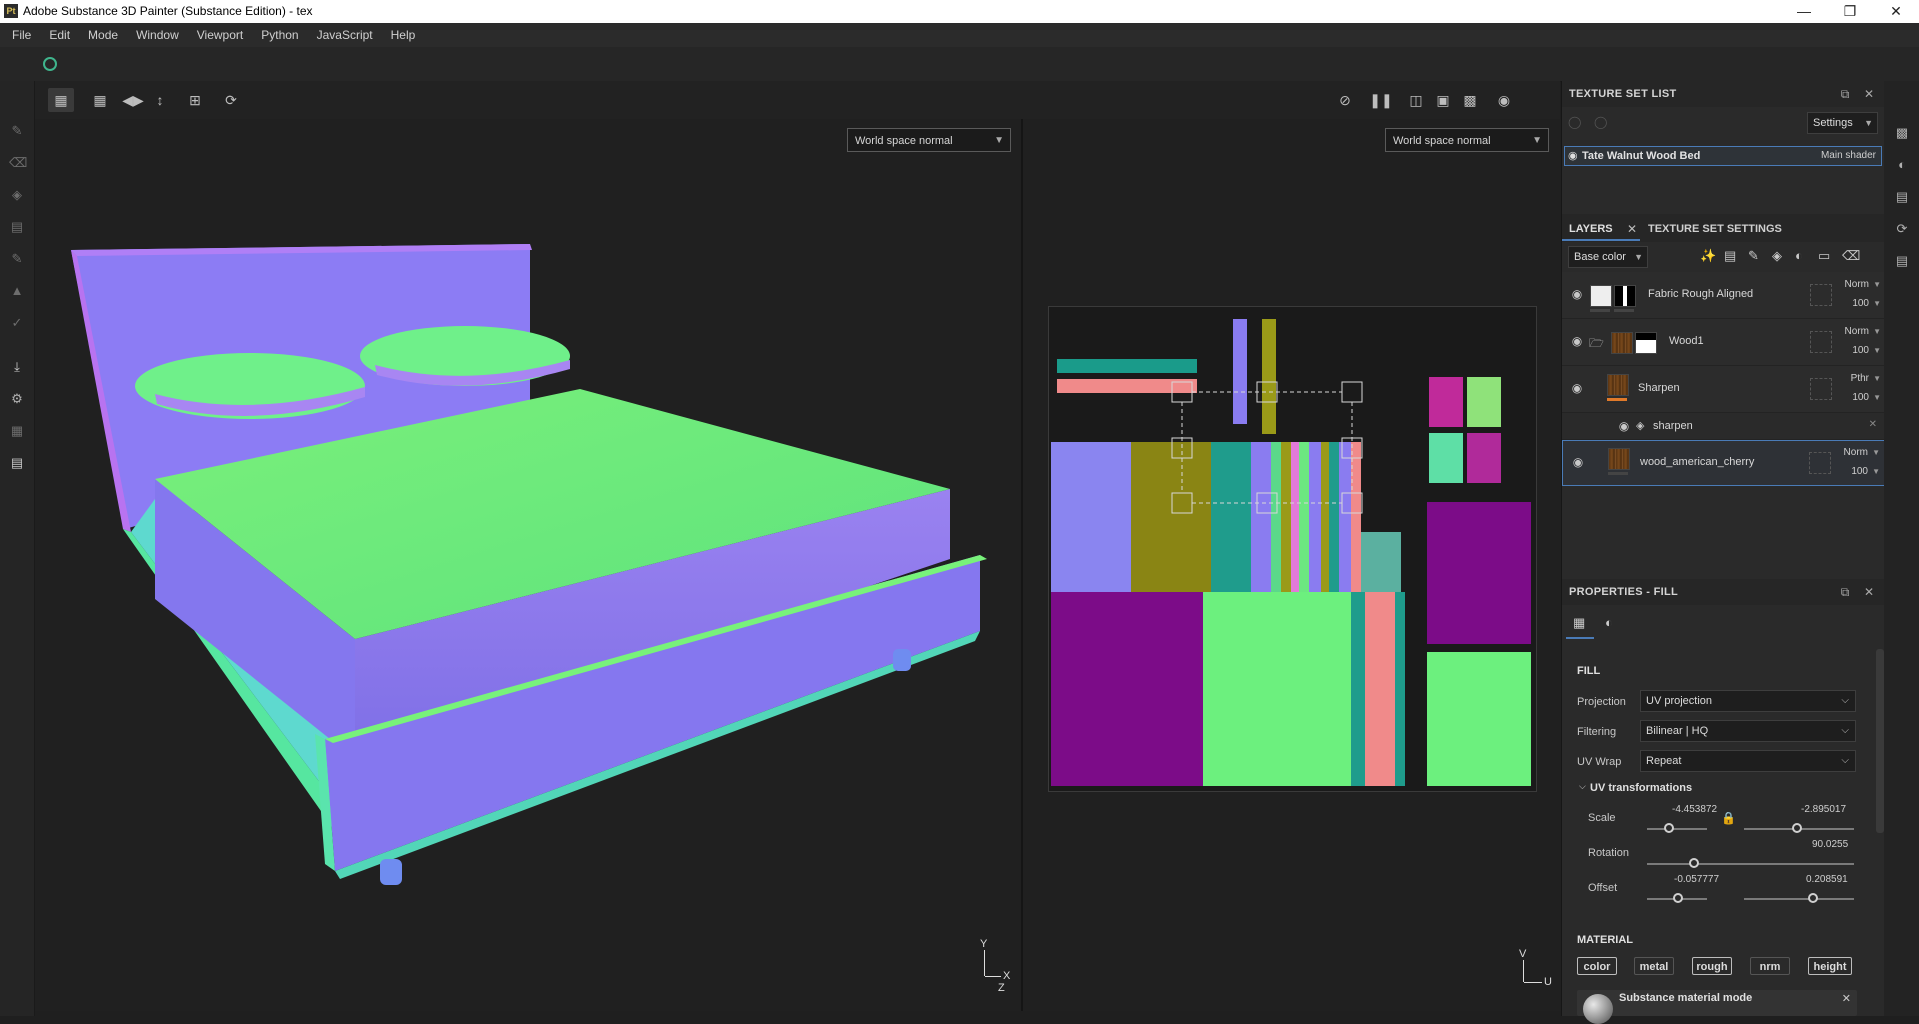  What do you see at coordinates (1770, 966) in the screenshot?
I see `channel-chip-nrm: nrm` at bounding box center [1770, 966].